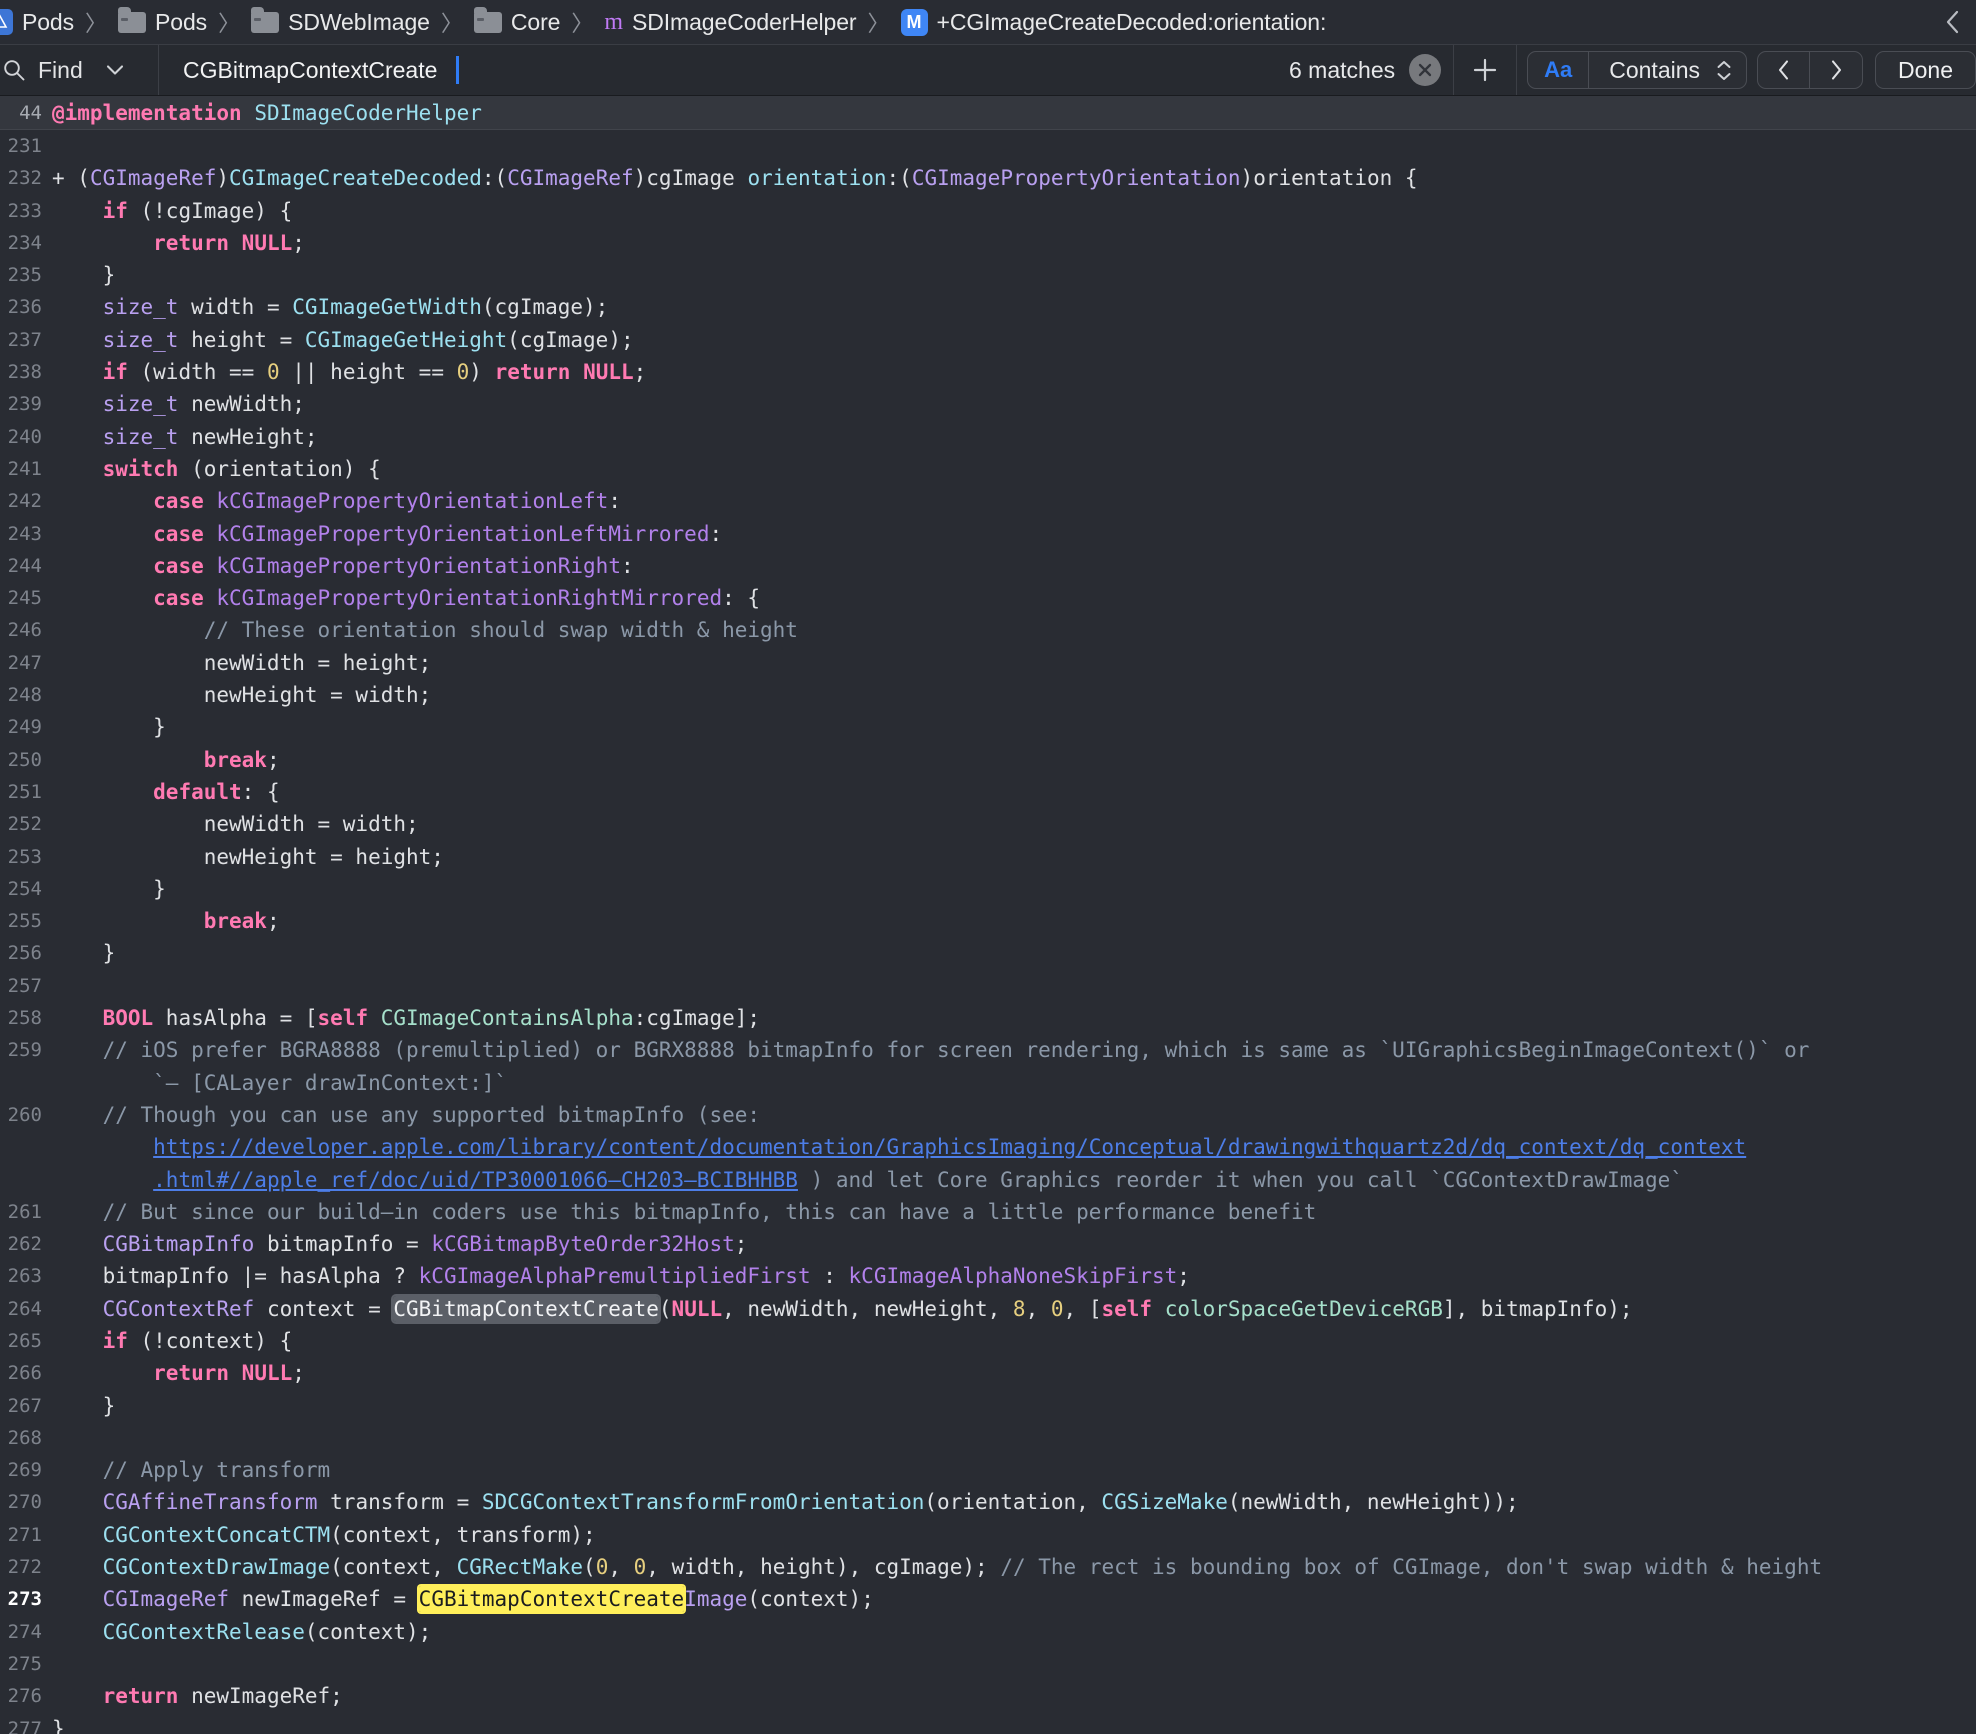 This screenshot has width=1976, height=1734. What do you see at coordinates (26, 1212) in the screenshot?
I see `line-number: 261` at bounding box center [26, 1212].